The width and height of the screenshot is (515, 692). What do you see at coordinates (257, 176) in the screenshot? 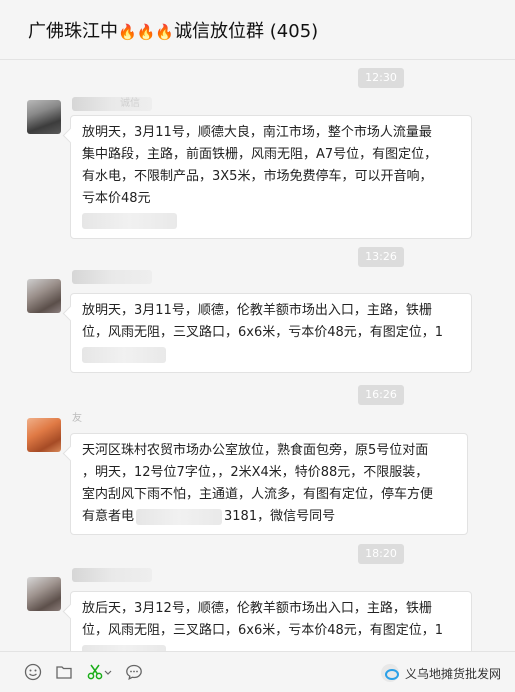
I see `message-text: 有水电，不限制产品，3X5米，市场免费停车，可以开音响，` at bounding box center [257, 176].